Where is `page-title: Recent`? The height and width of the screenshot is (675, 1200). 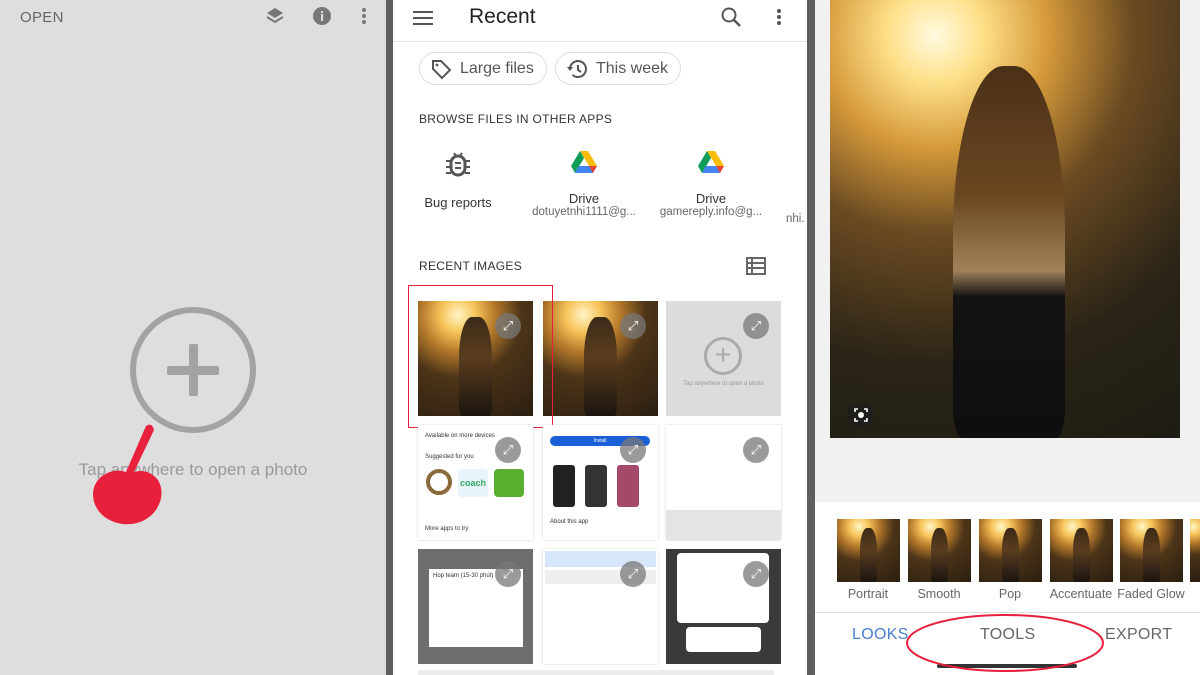
page-title: Recent is located at coordinates (502, 16).